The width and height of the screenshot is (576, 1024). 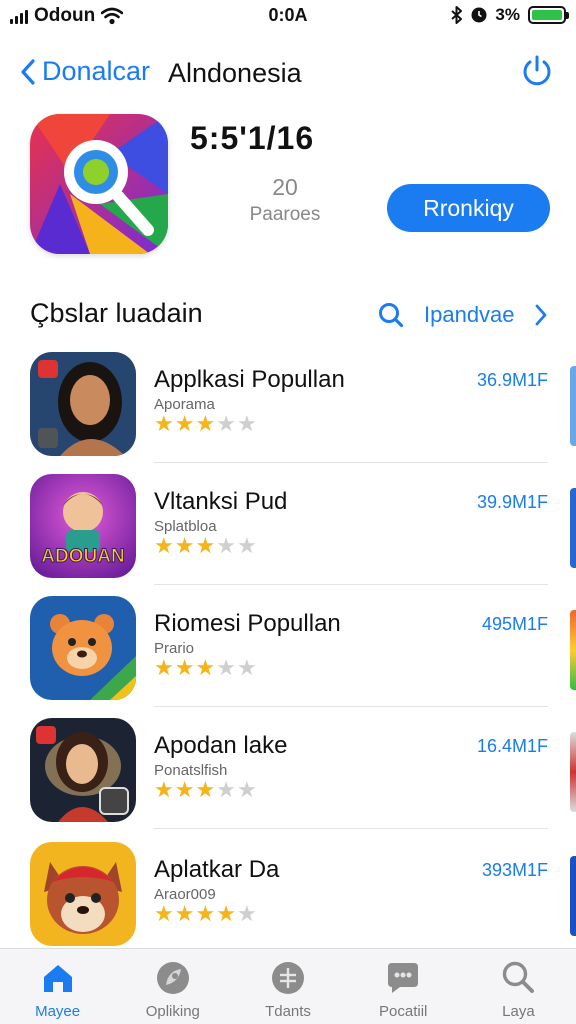 What do you see at coordinates (82, 556) in the screenshot?
I see `app-icon-badge-text: ADOUAN` at bounding box center [82, 556].